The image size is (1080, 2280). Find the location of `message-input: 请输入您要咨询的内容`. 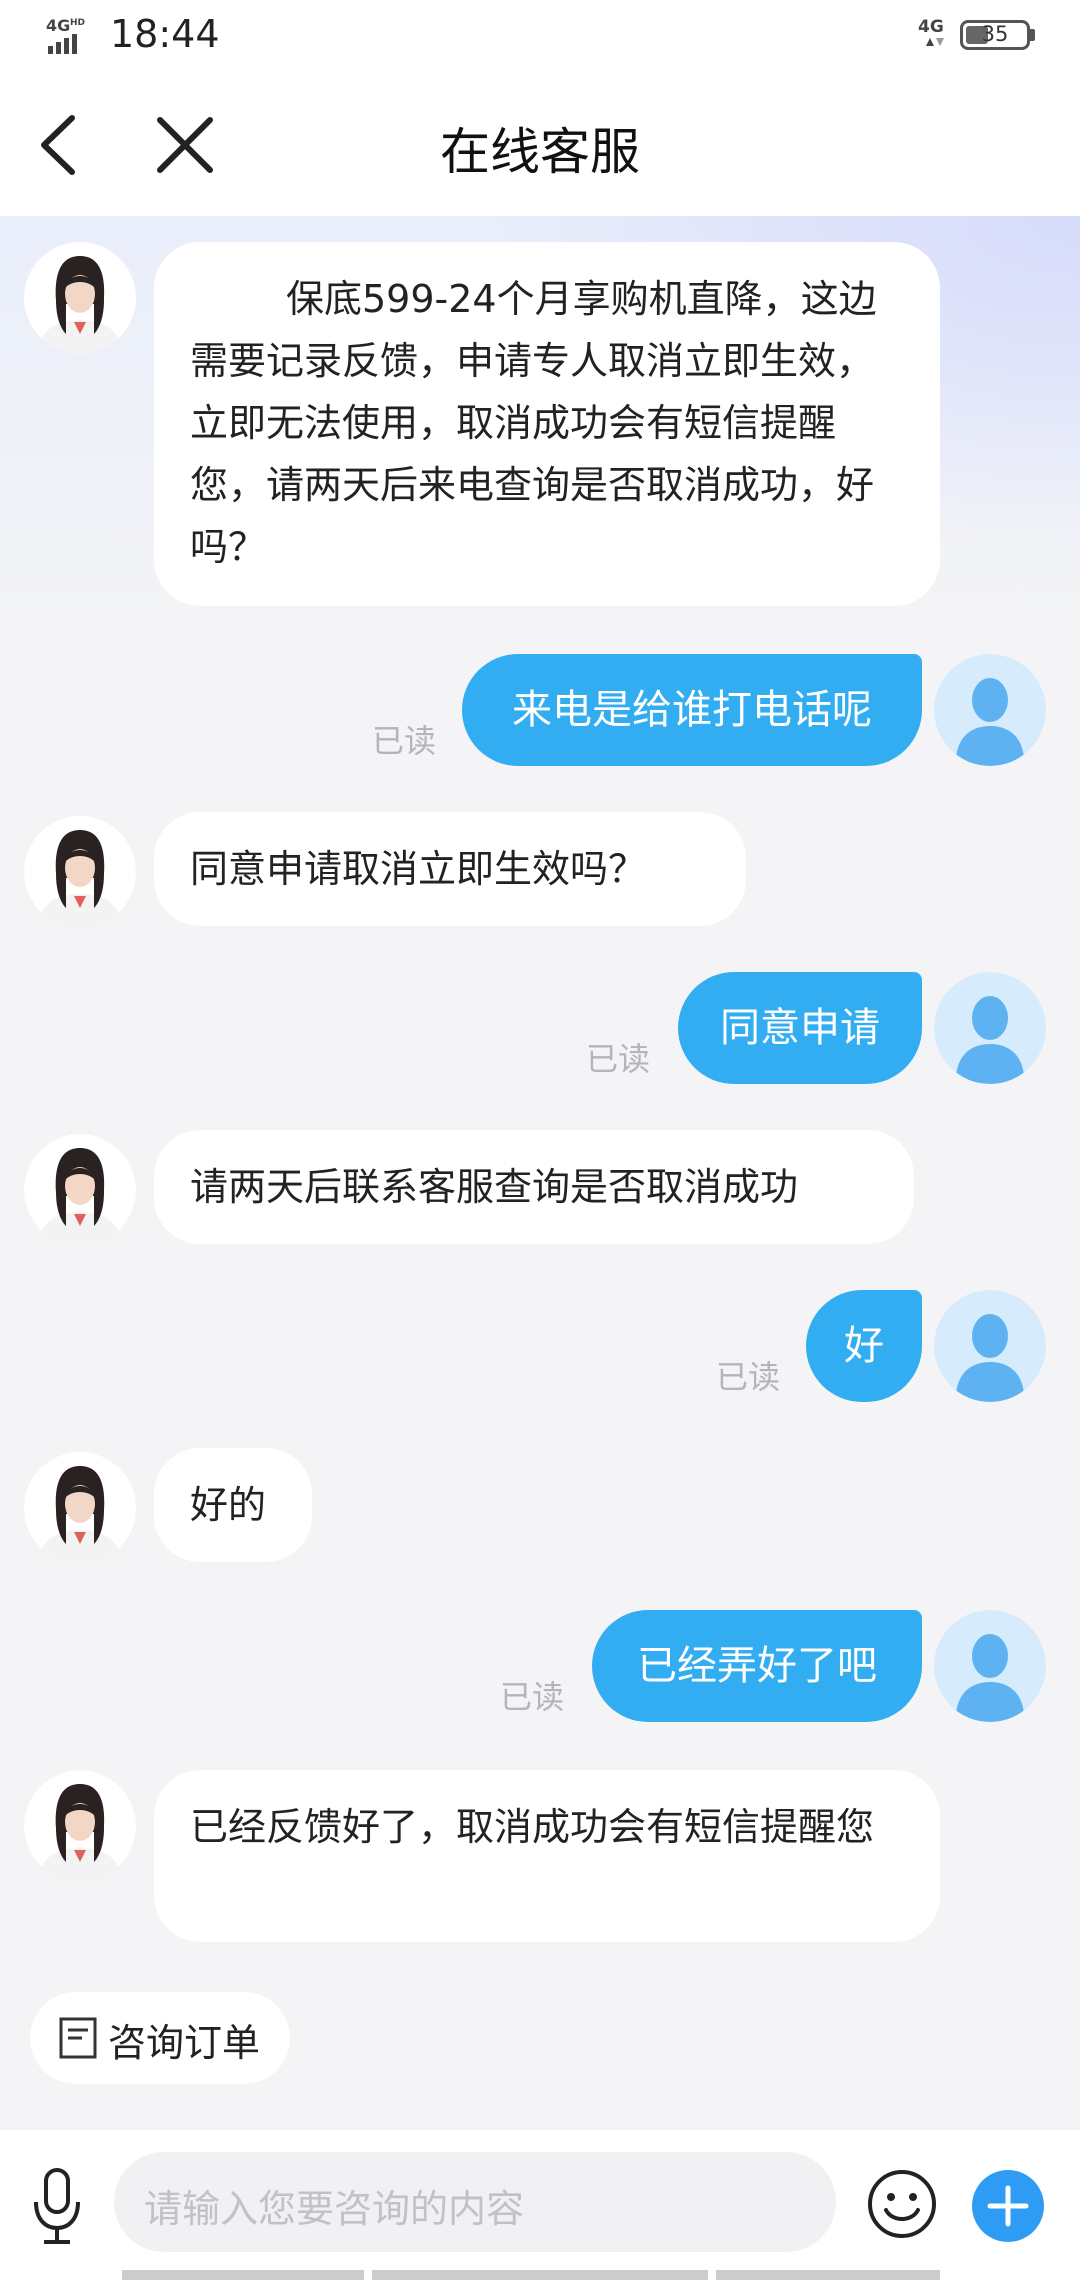

message-input: 请输入您要咨询的内容 is located at coordinates (475, 2202).